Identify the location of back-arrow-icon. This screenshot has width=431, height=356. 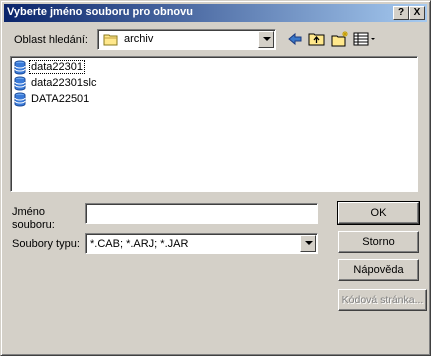
(295, 39).